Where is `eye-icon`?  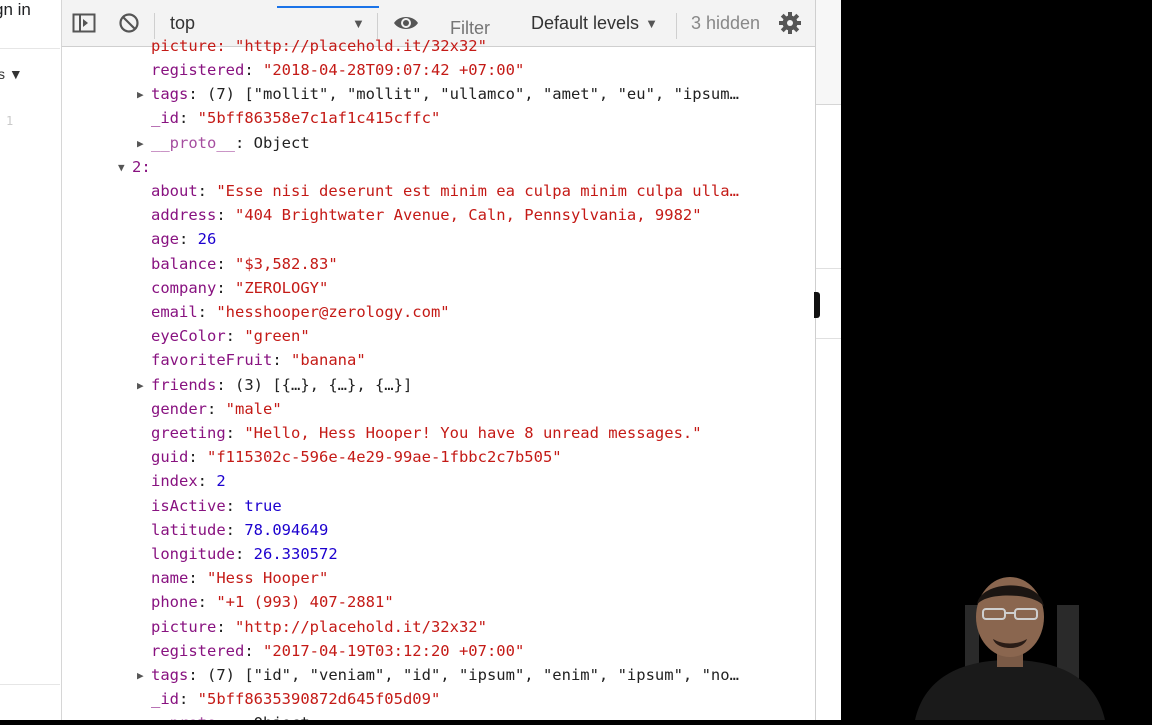
eye-icon is located at coordinates (406, 23).